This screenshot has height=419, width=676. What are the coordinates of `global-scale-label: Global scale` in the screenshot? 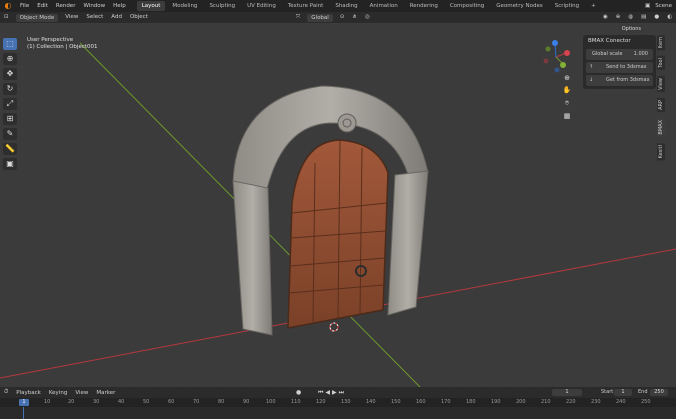 It's located at (607, 54).